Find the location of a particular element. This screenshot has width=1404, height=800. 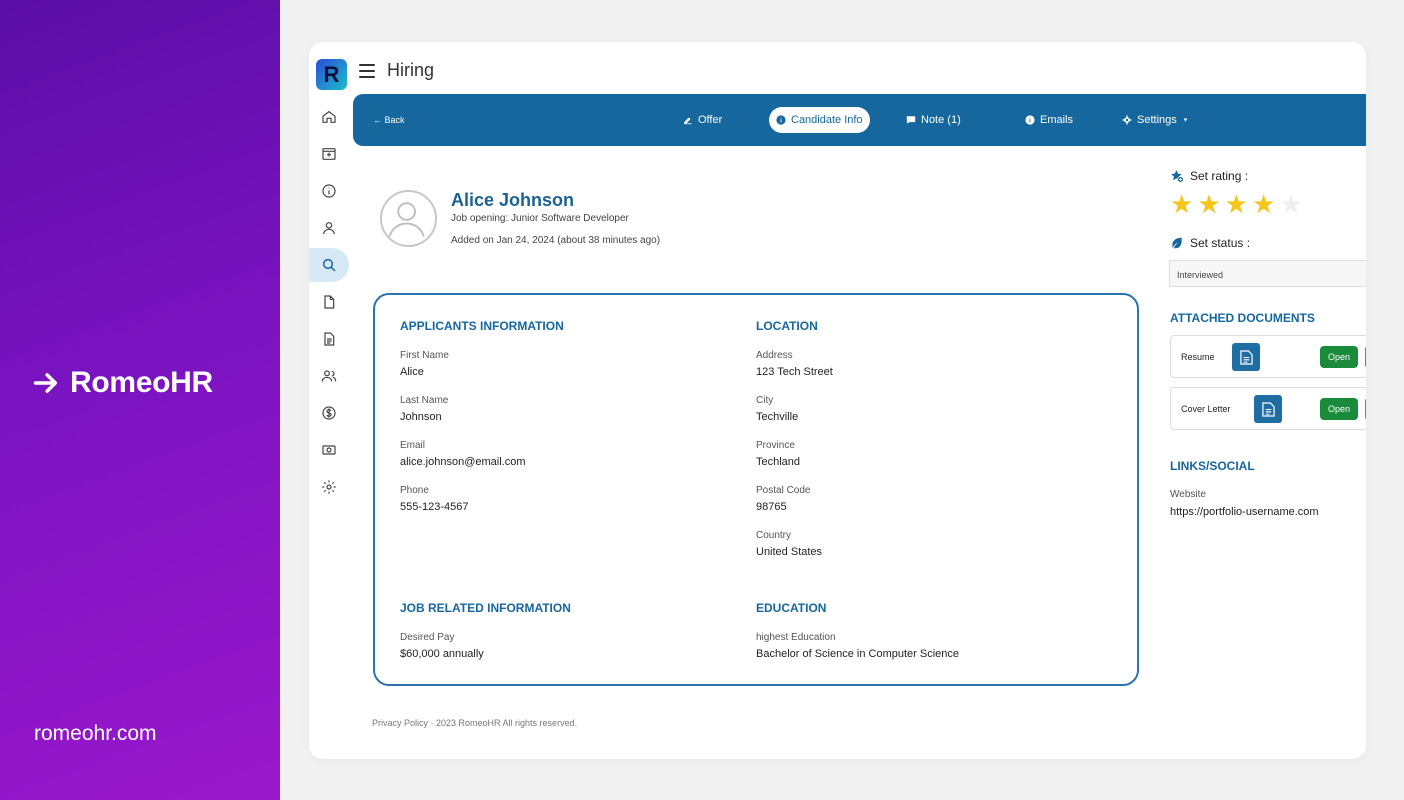

cash-icon is located at coordinates (329, 450).